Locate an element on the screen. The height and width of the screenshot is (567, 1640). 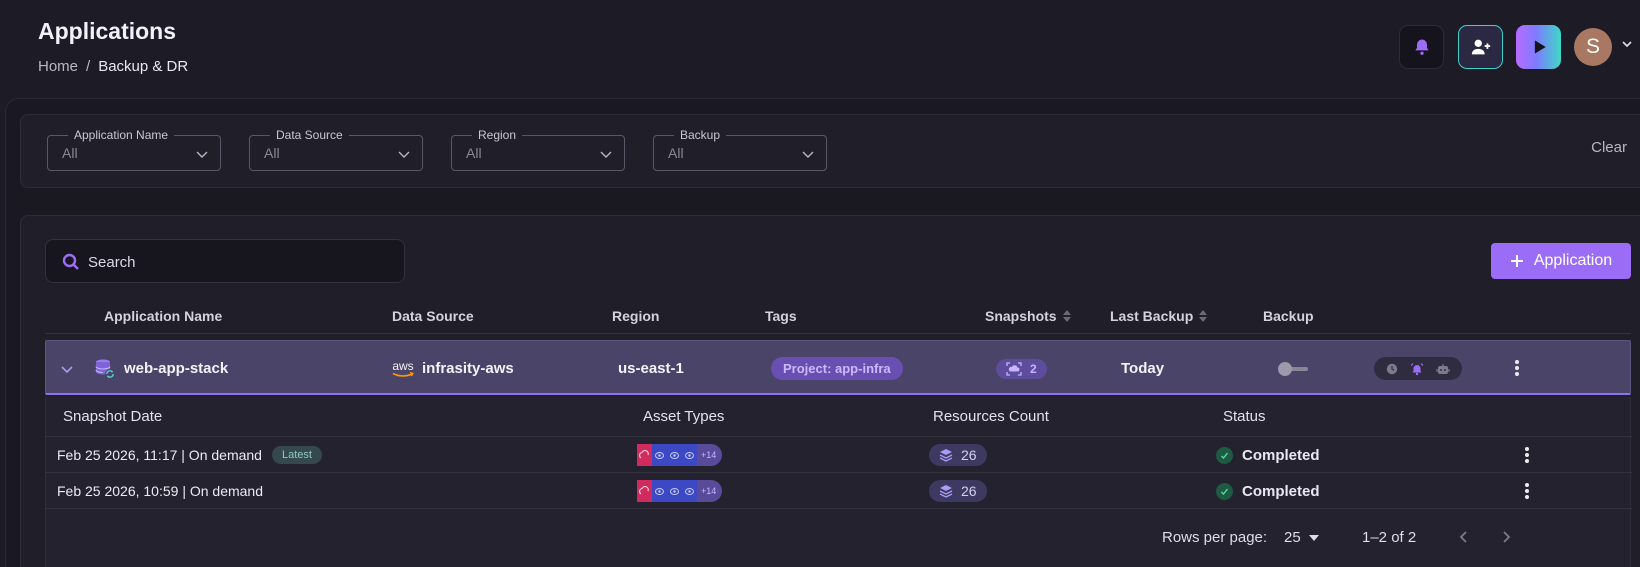
toggle-track is located at coordinates (1293, 368).